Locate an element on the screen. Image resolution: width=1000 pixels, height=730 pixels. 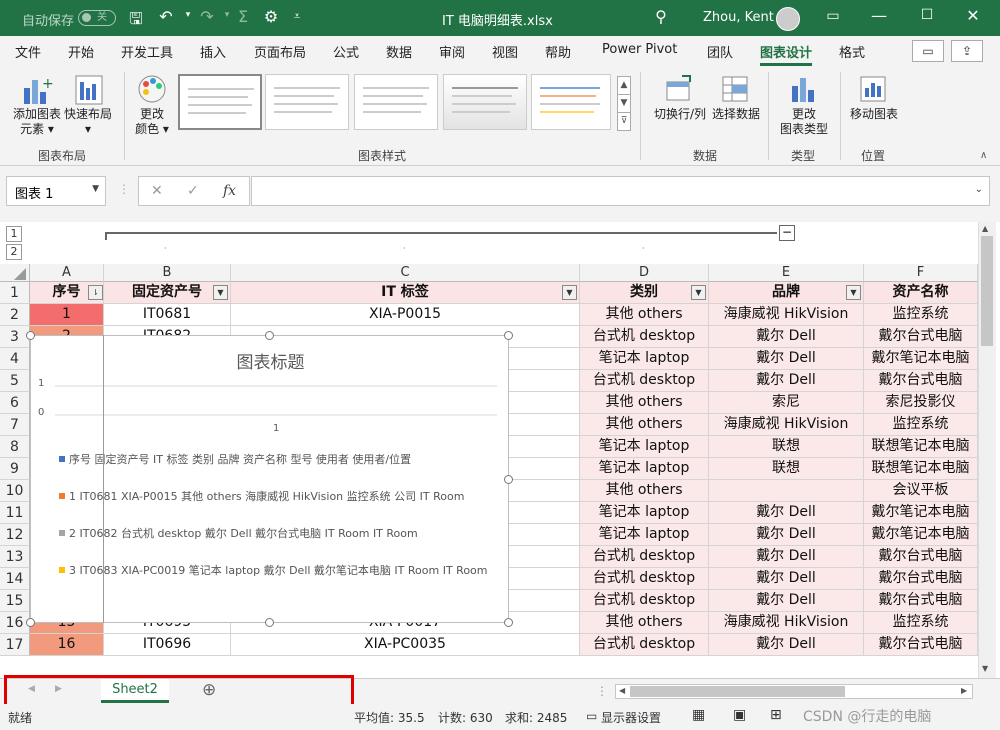
row-header: 13 is located at coordinates (15, 557).